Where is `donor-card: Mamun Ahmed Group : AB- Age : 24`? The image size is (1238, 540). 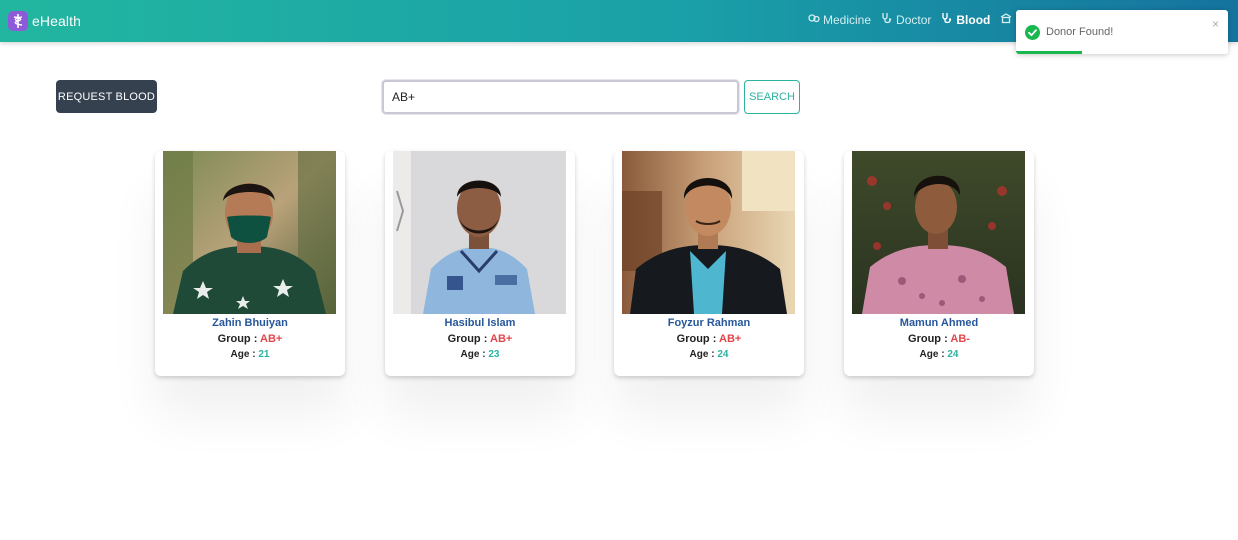 donor-card: Mamun Ahmed Group : AB- Age : 24 is located at coordinates (939, 263).